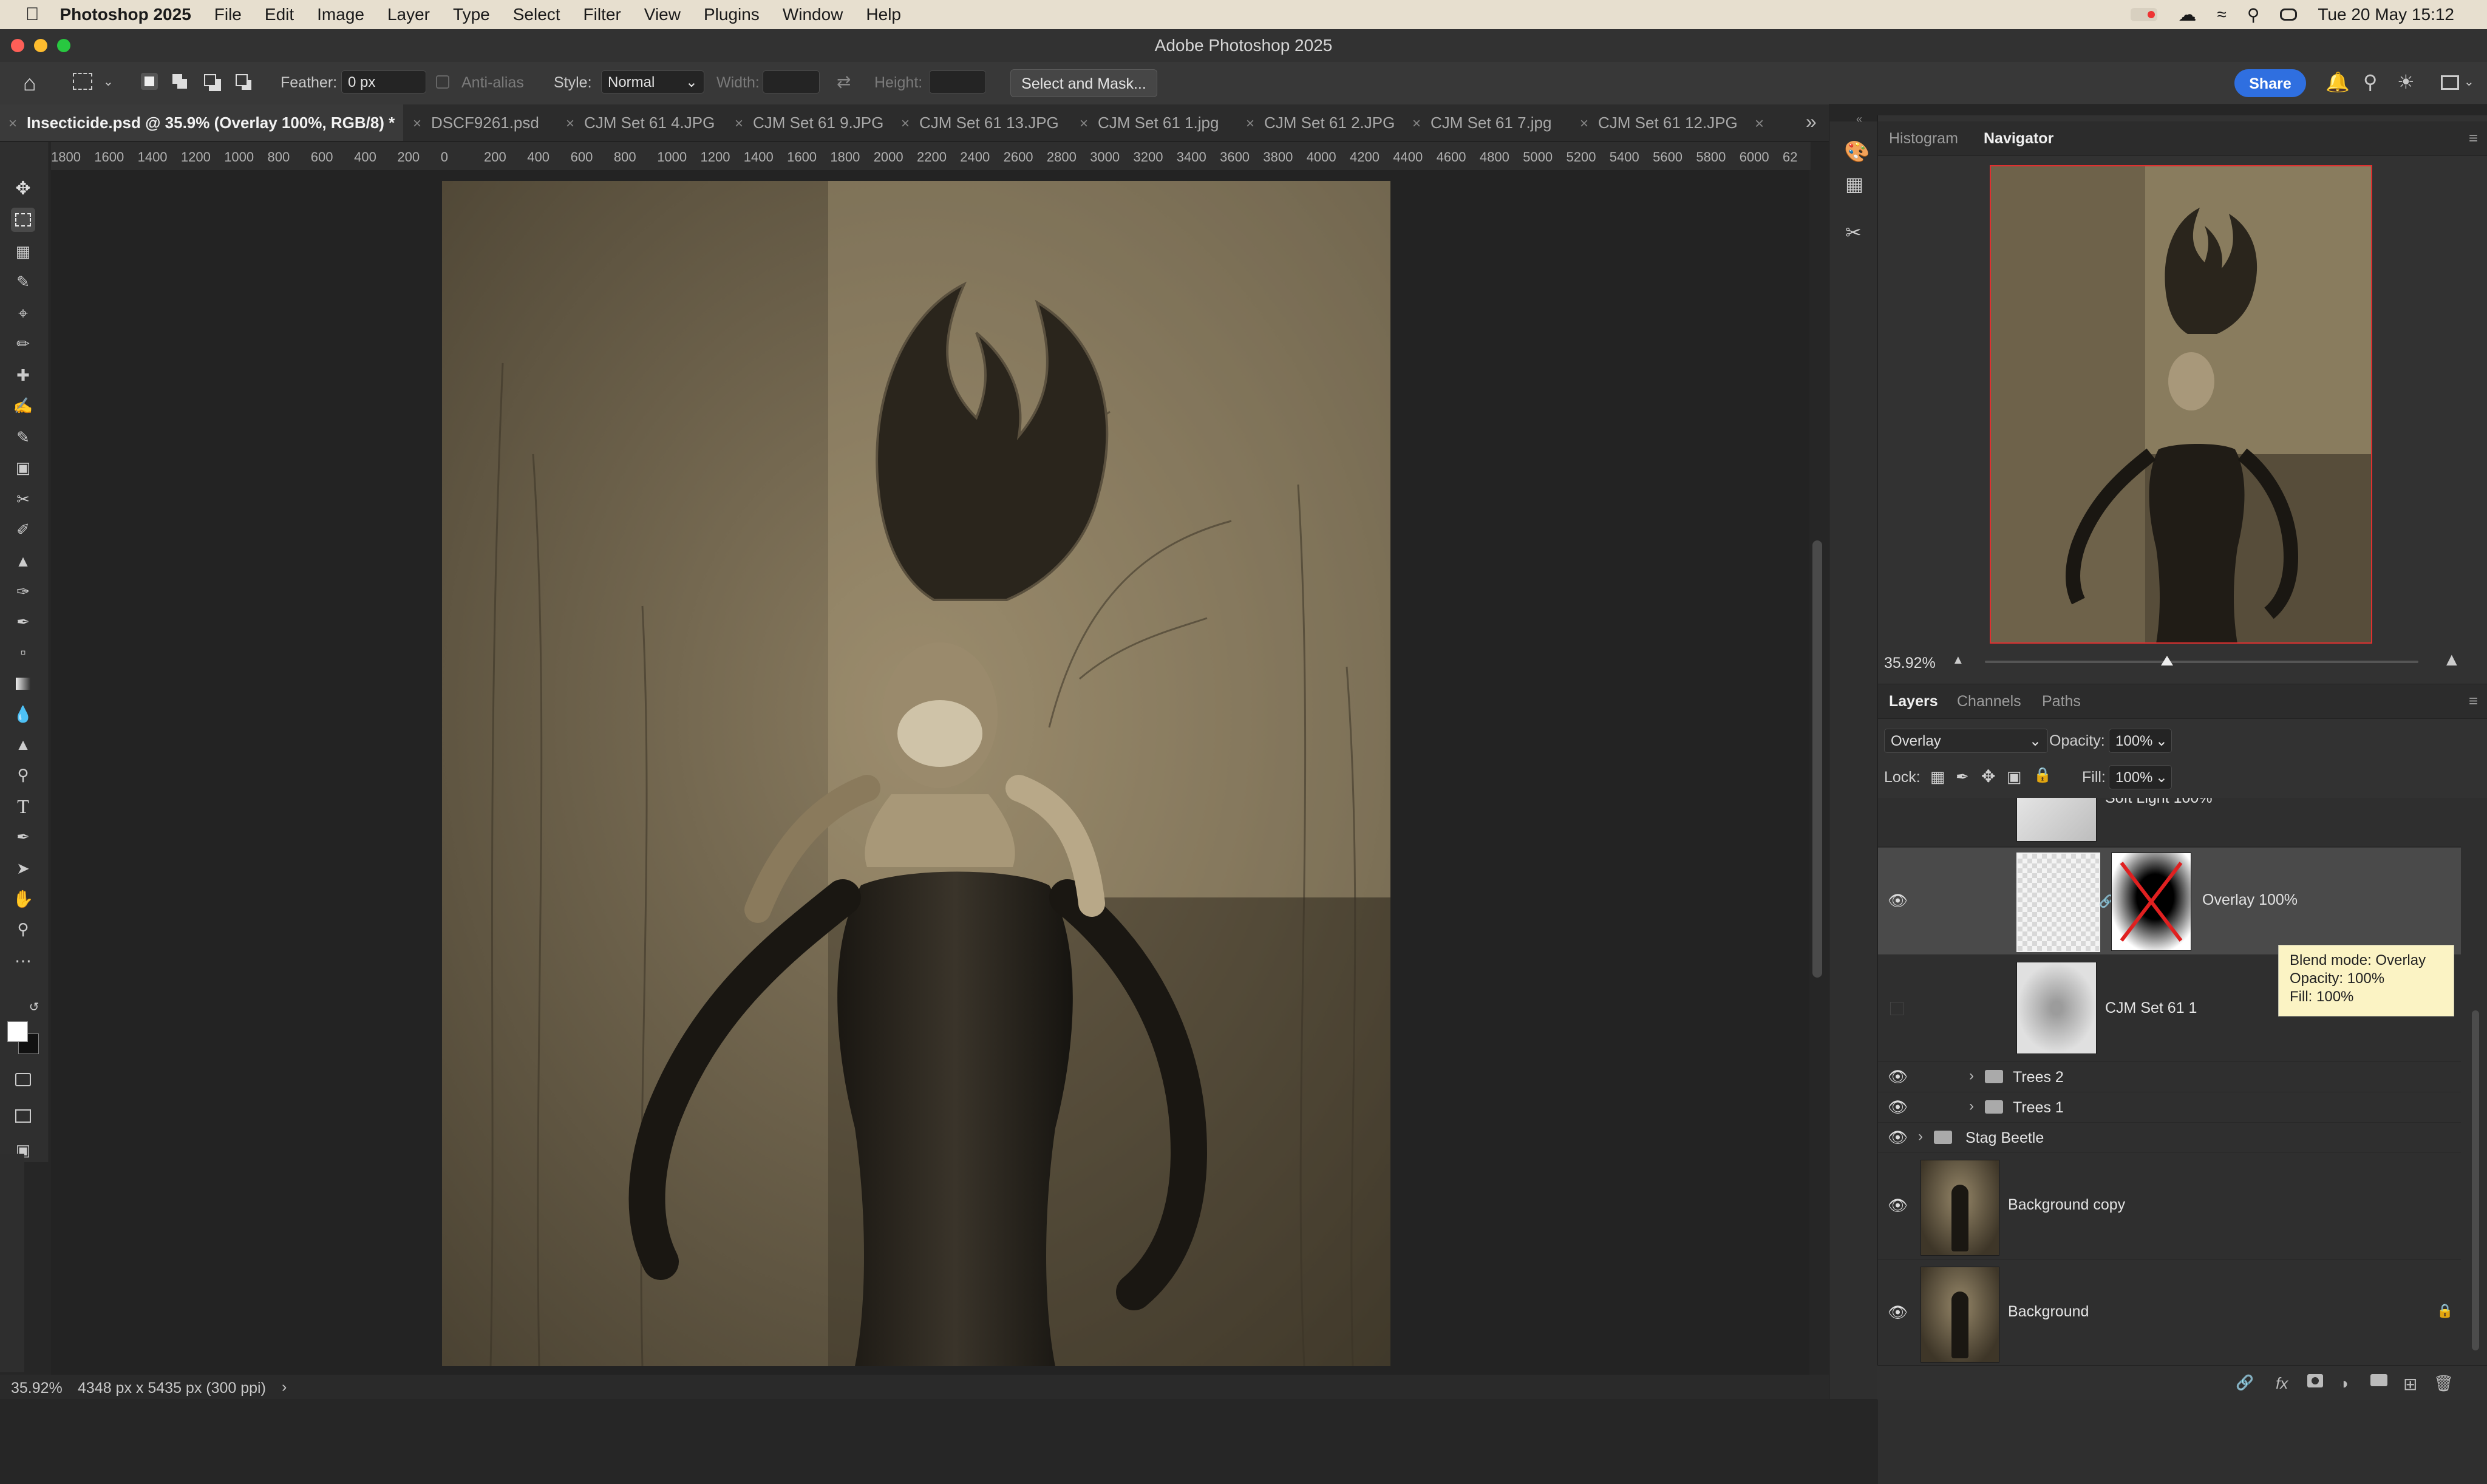  I want to click on disabled-layer-mask, so click(2151, 902).